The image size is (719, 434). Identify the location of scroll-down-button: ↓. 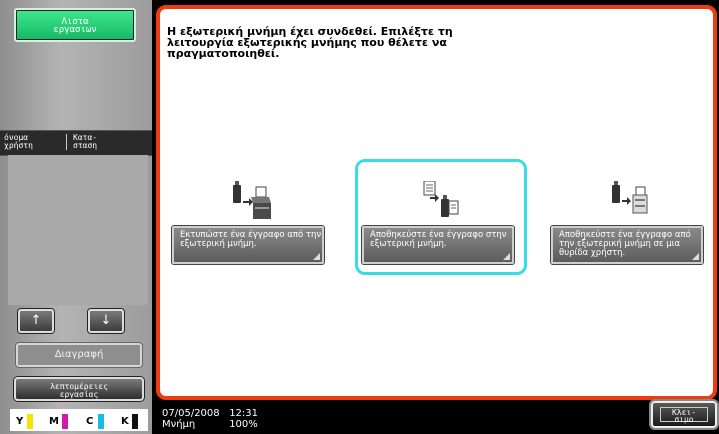
(106, 321).